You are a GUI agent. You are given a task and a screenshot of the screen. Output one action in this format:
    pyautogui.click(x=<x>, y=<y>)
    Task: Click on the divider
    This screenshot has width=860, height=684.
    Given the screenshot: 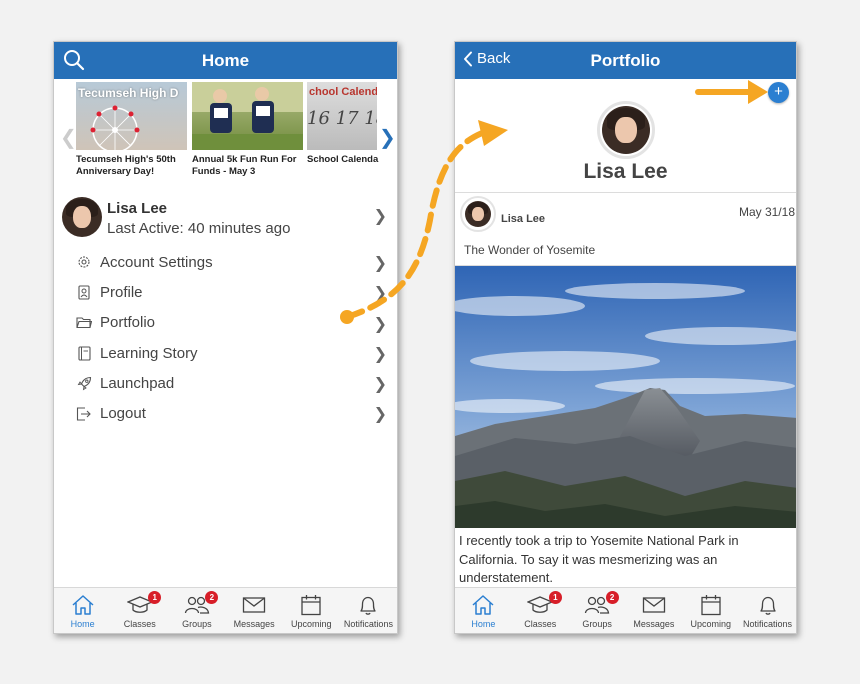 What is the action you would take?
    pyautogui.click(x=625, y=192)
    